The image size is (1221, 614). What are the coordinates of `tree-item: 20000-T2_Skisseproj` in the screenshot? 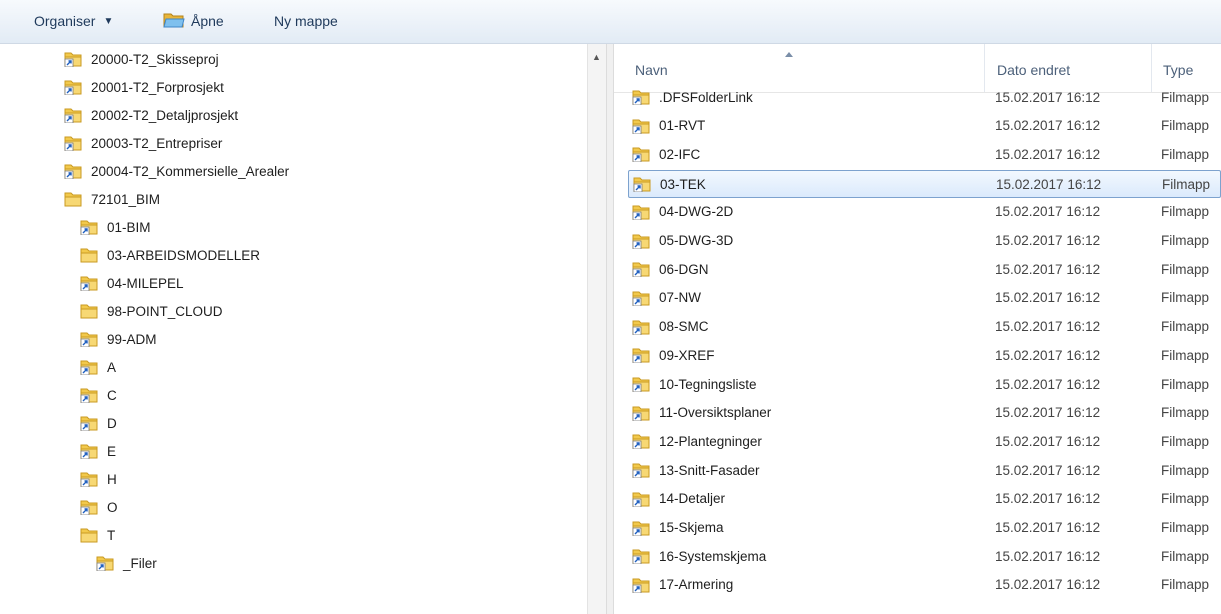 It's located at (141, 59).